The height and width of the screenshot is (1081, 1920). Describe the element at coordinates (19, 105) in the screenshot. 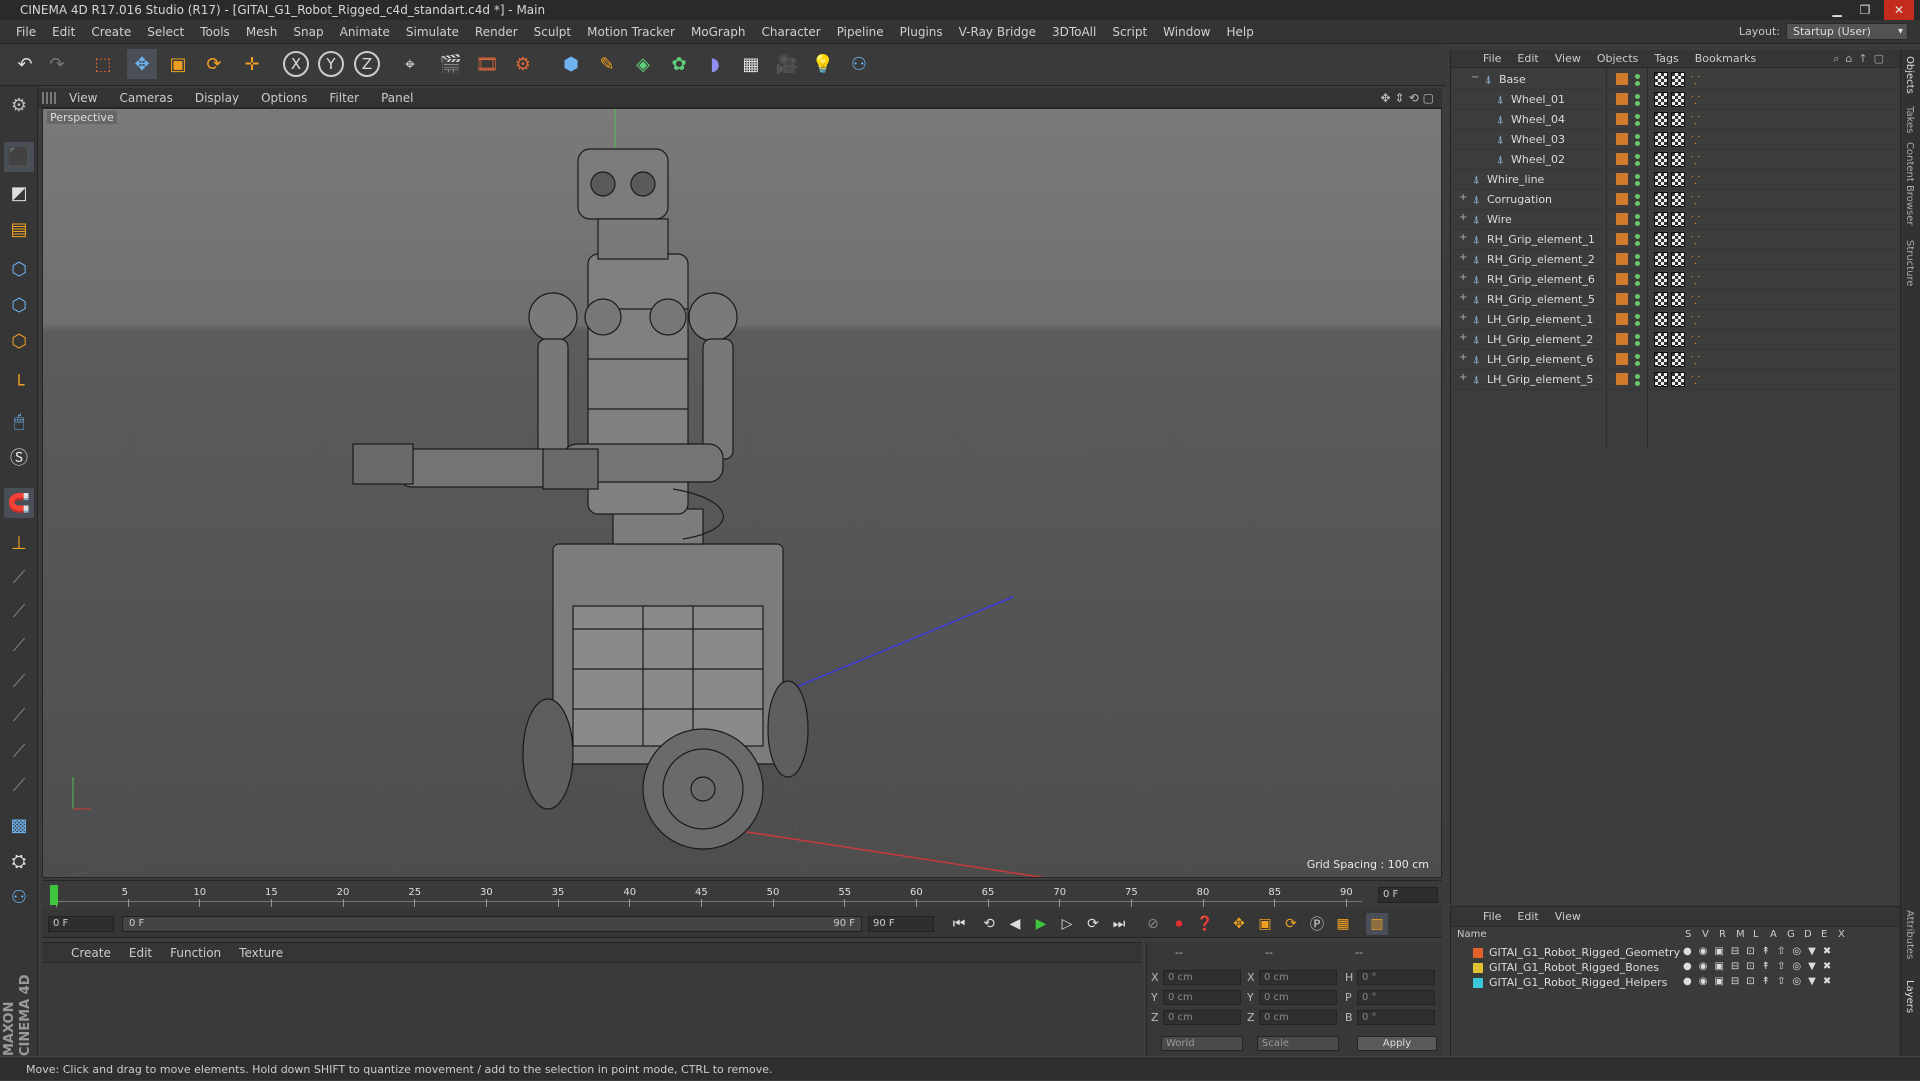

I see `make-editable-icon: ⚙` at that location.